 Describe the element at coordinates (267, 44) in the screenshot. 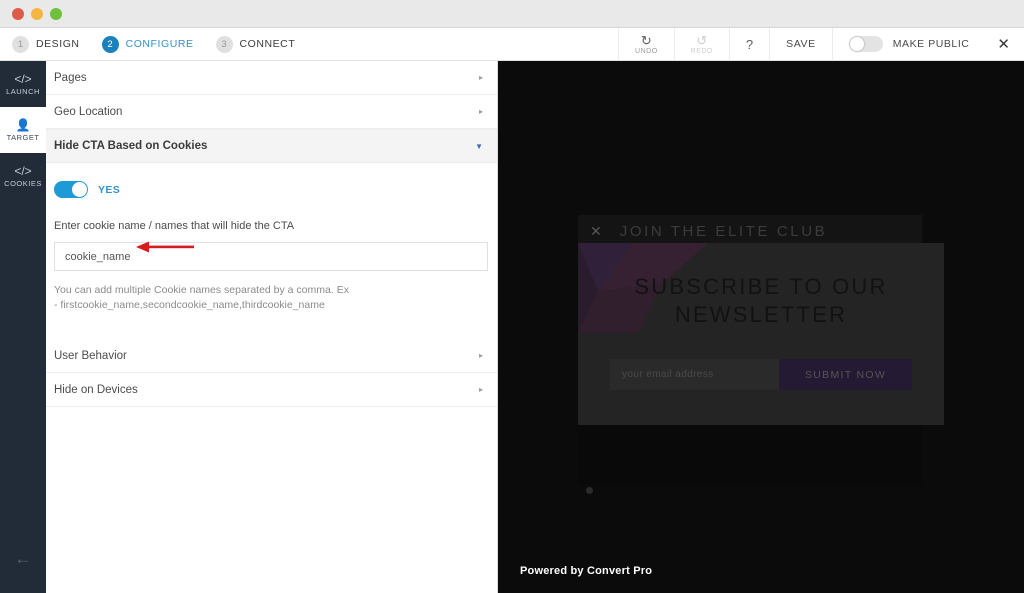

I see `step-label: CONNECT` at that location.